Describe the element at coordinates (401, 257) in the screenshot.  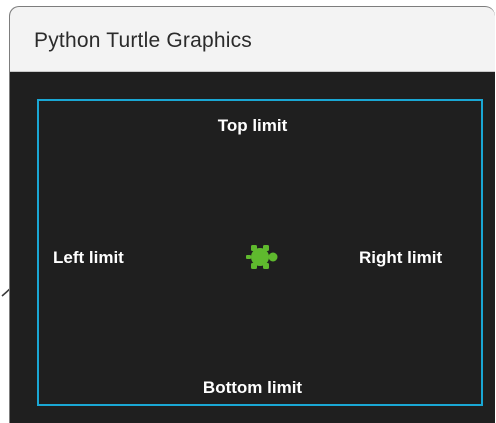
I see `right-limit-label: Right limit` at that location.